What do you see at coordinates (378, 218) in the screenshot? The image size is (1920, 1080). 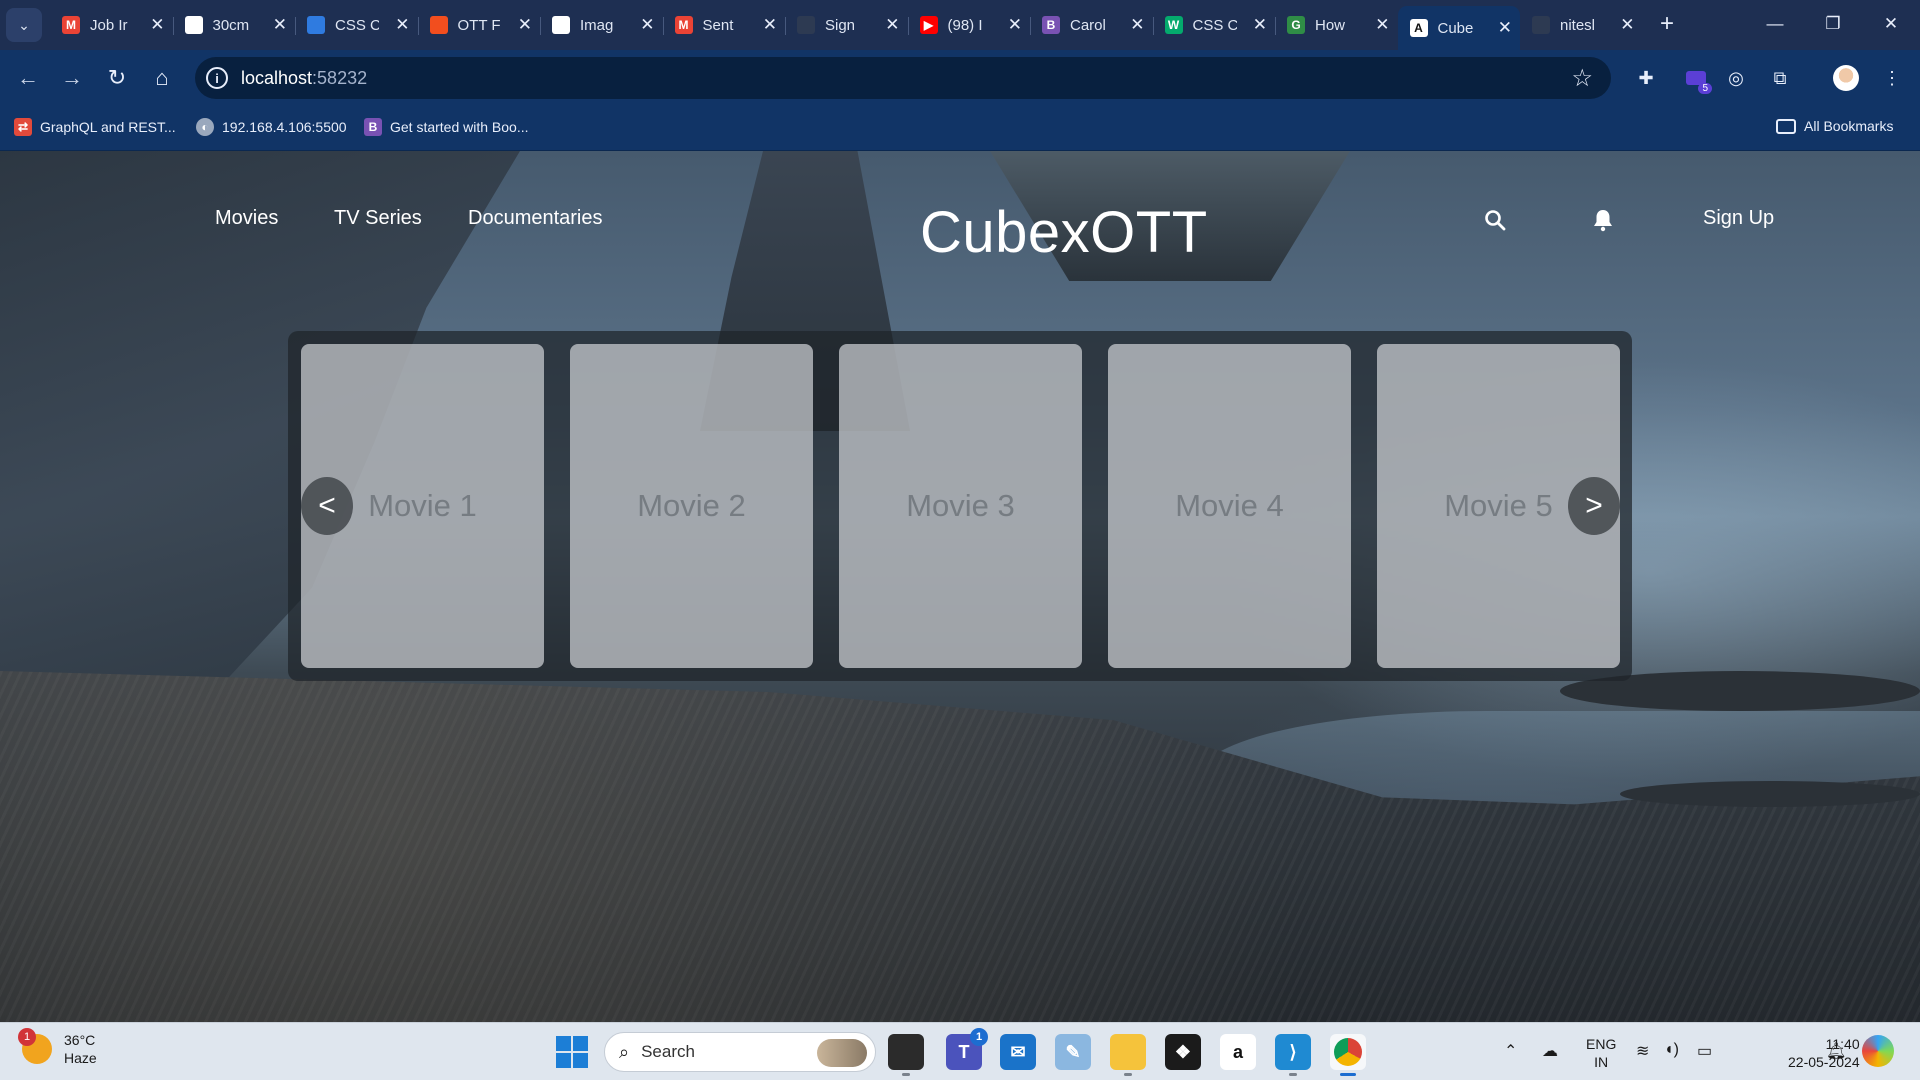 I see `nav-link-tv-series: TV Series` at bounding box center [378, 218].